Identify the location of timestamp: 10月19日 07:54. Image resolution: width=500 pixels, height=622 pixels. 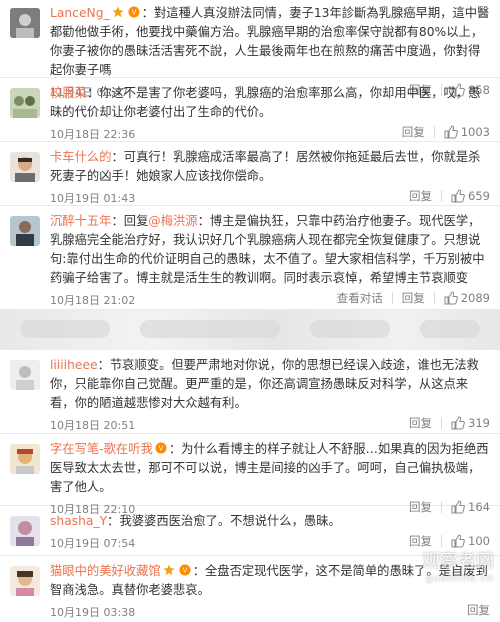
(93, 543).